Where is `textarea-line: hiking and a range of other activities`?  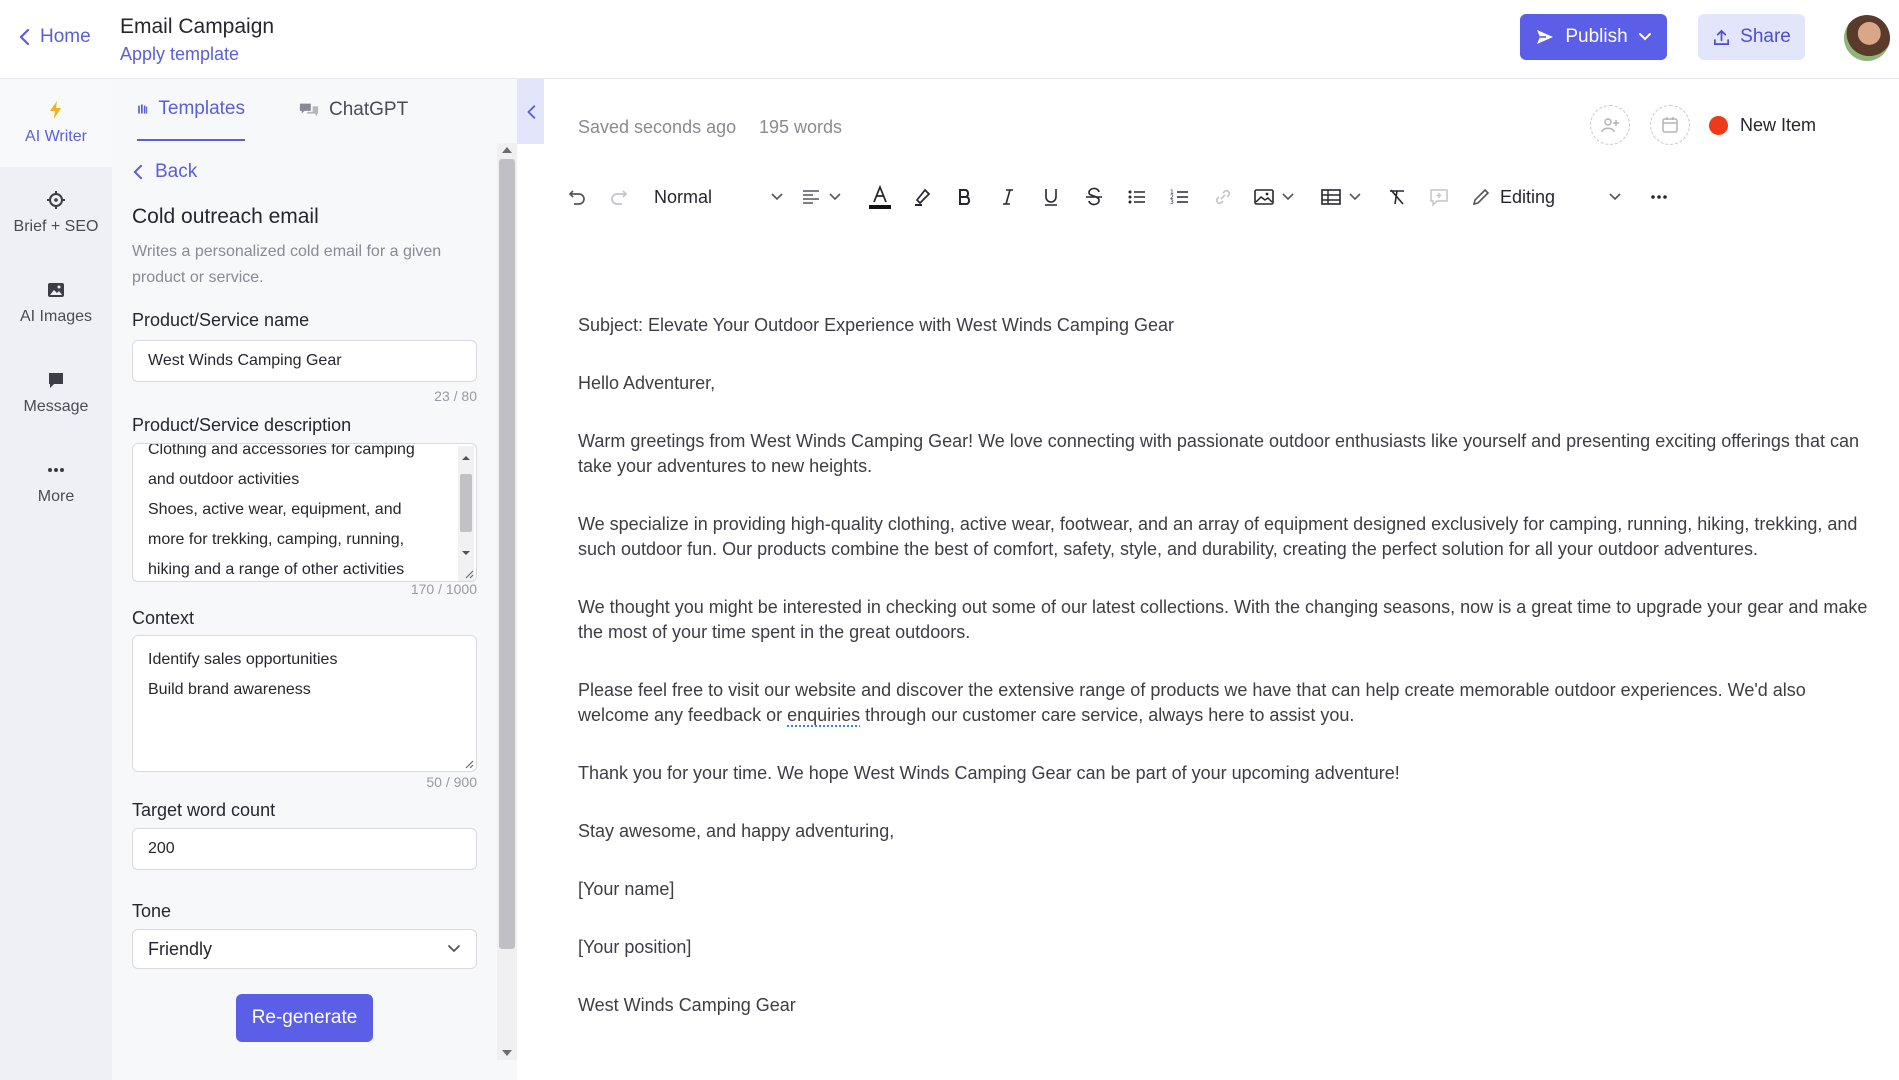 textarea-line: hiking and a range of other activities is located at coordinates (276, 569).